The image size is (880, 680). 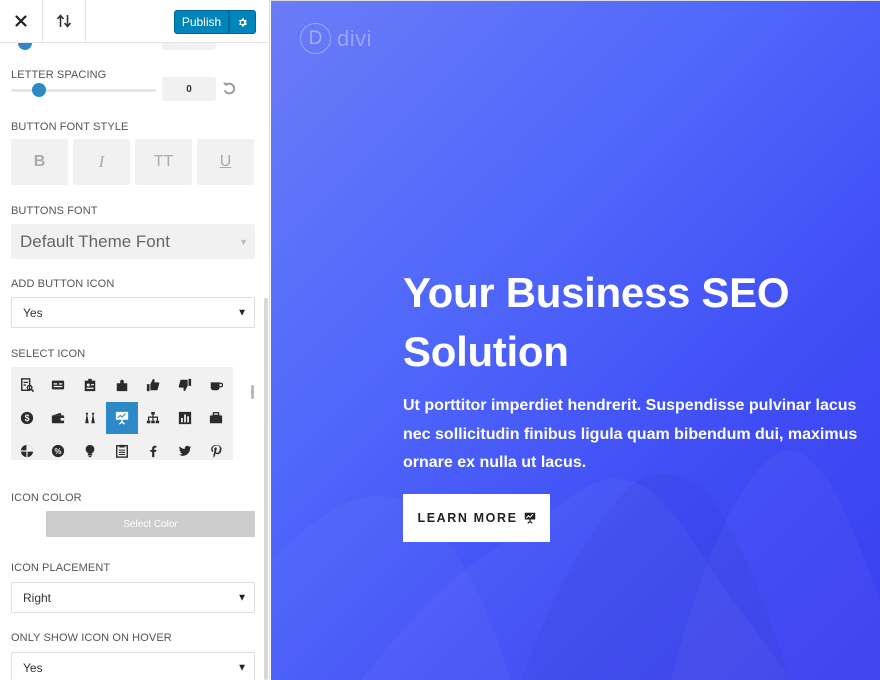 I want to click on shield-icon, so click(x=27, y=451).